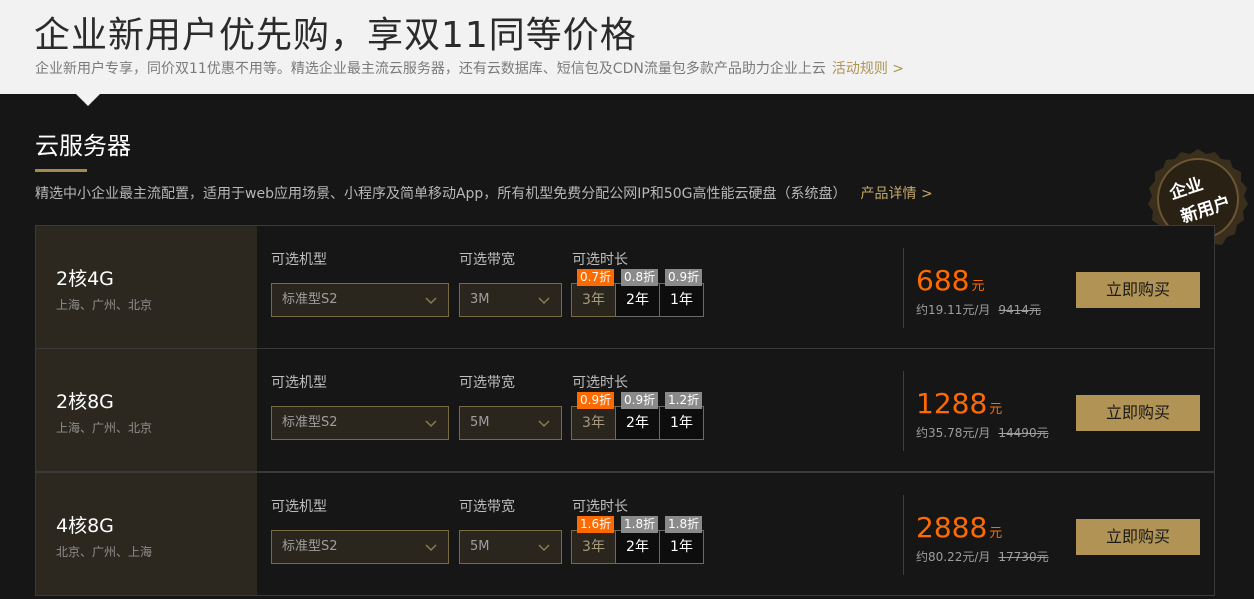 Image resolution: width=1254 pixels, height=599 pixels. What do you see at coordinates (61, 170) in the screenshot?
I see `section-title-underline` at bounding box center [61, 170].